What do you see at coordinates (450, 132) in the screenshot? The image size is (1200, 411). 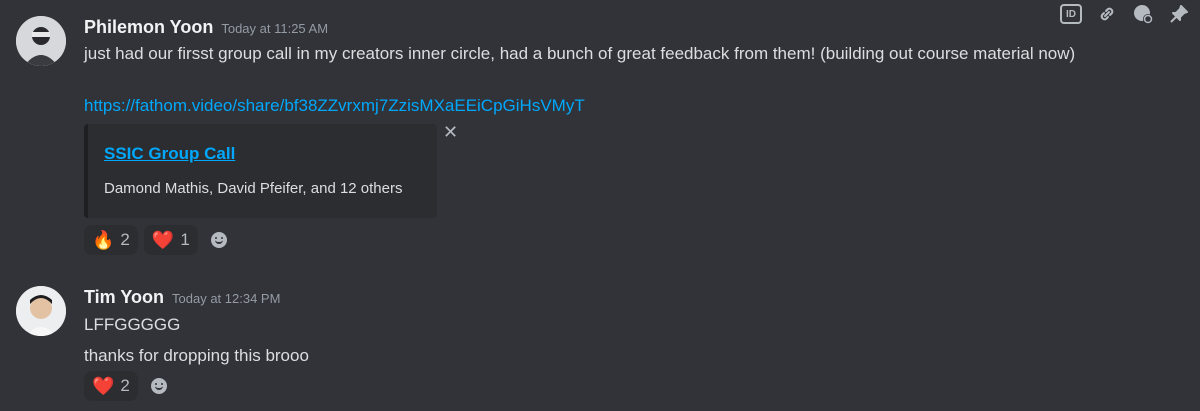 I see `close-icon: ✕` at bounding box center [450, 132].